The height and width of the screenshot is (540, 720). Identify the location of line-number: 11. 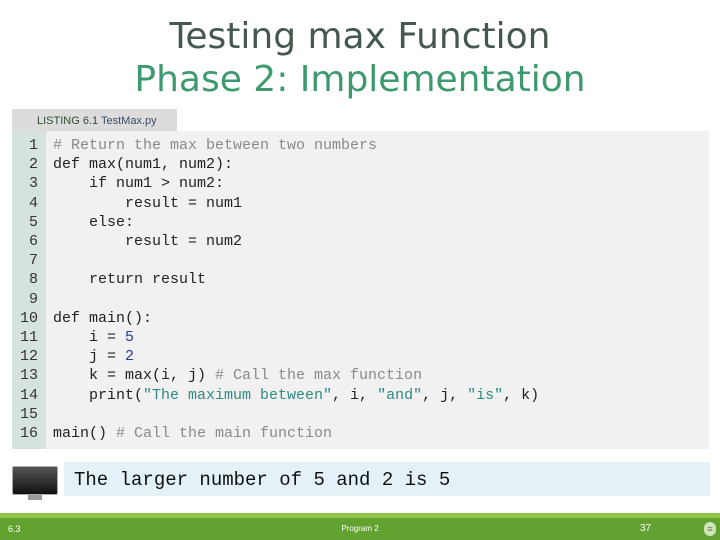
(28, 338).